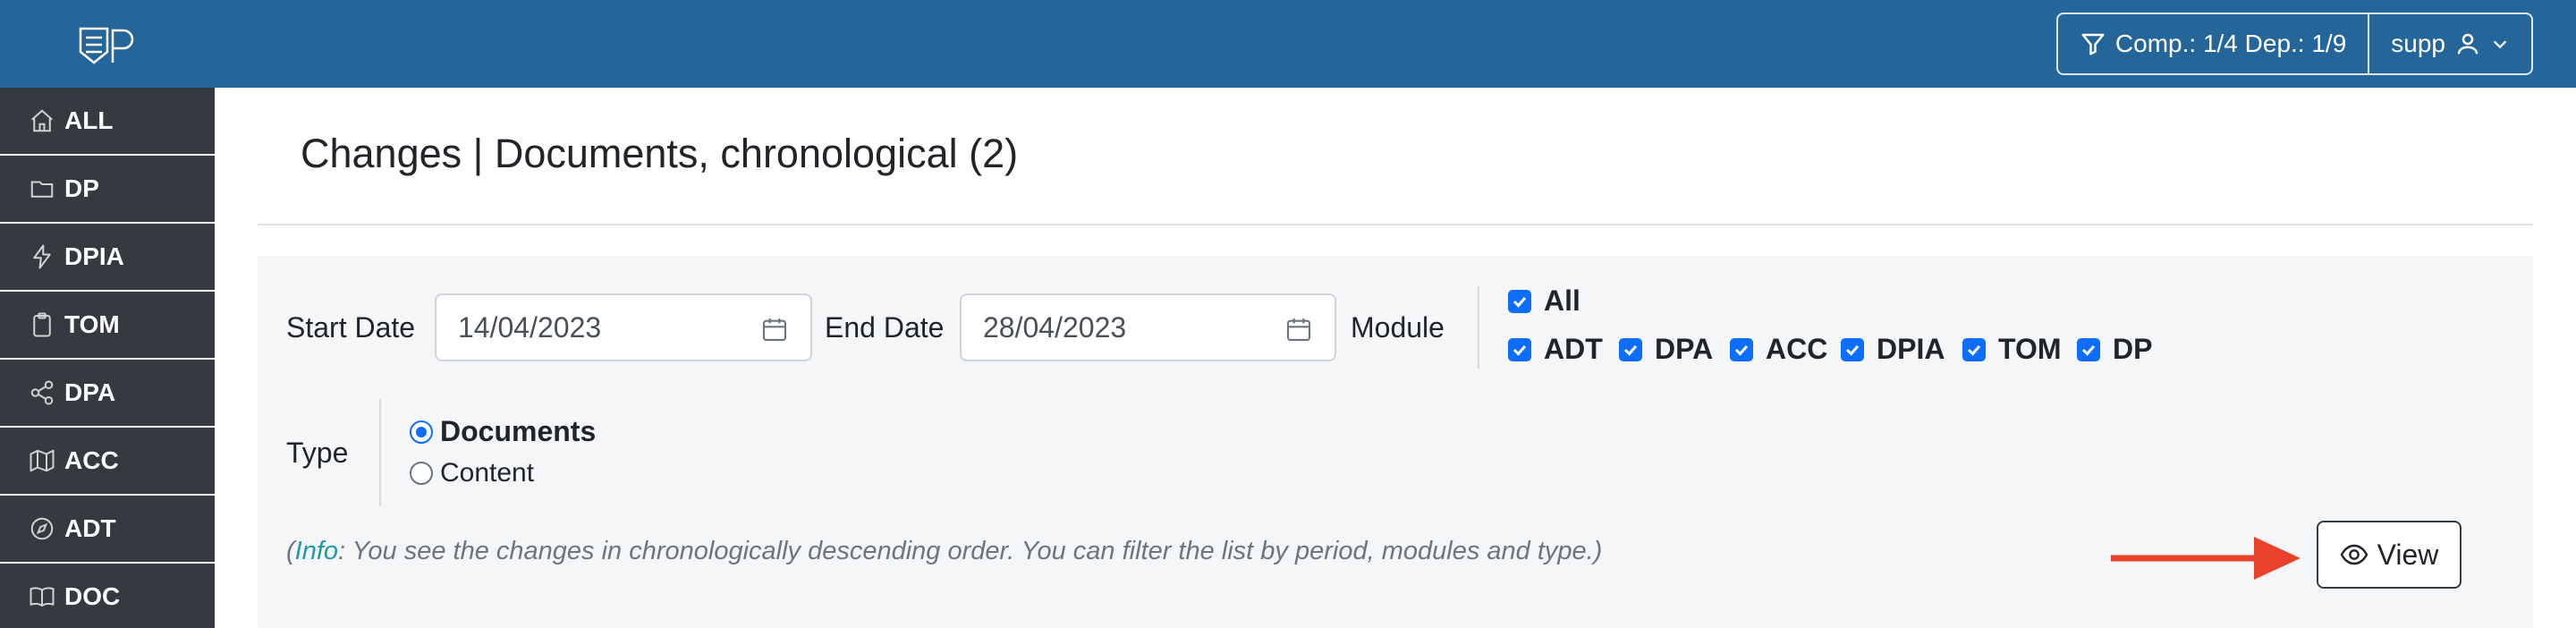  I want to click on info-open-paren: (, so click(290, 551).